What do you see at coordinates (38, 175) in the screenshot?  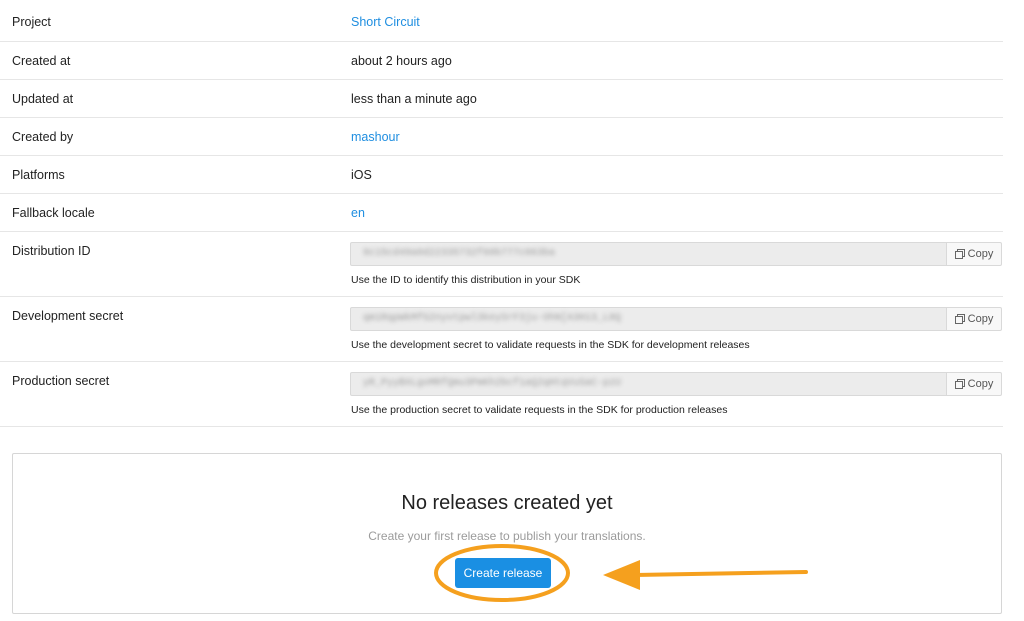 I see `detail-label: Platforms` at bounding box center [38, 175].